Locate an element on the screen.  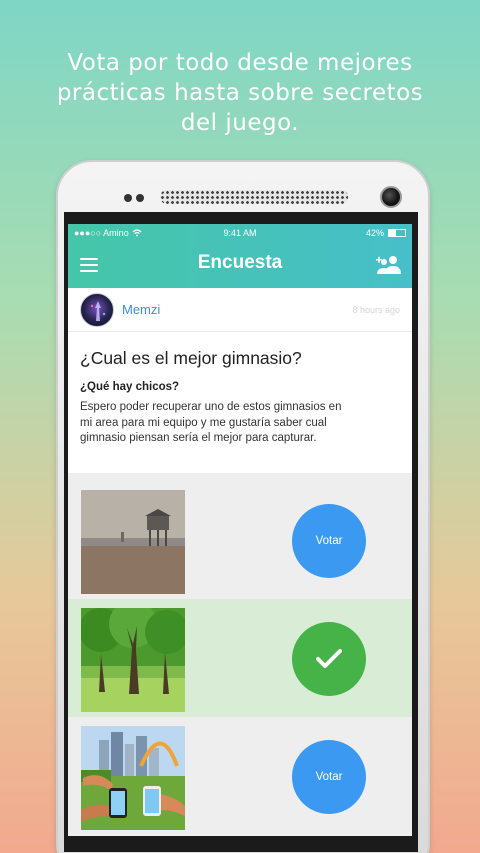
avatar is located at coordinates (97, 309).